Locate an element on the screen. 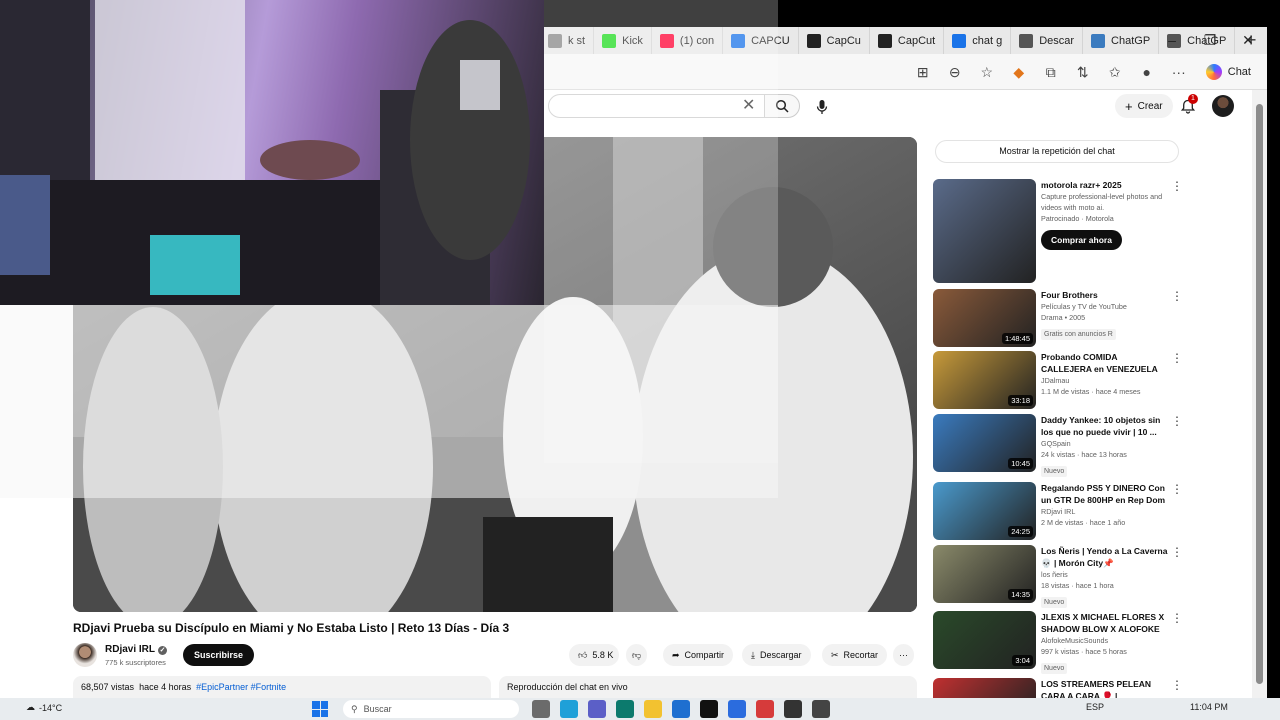 The width and height of the screenshot is (1280, 720). subscribe-button: Suscribirse is located at coordinates (219, 655).